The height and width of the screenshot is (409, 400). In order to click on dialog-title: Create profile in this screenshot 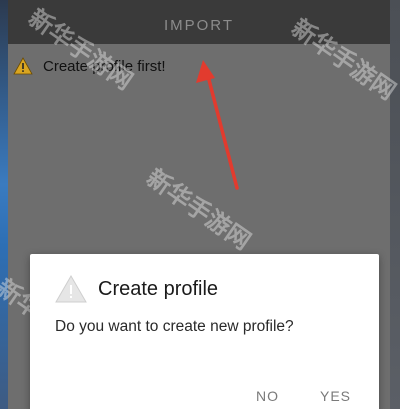, I will do `click(158, 288)`.